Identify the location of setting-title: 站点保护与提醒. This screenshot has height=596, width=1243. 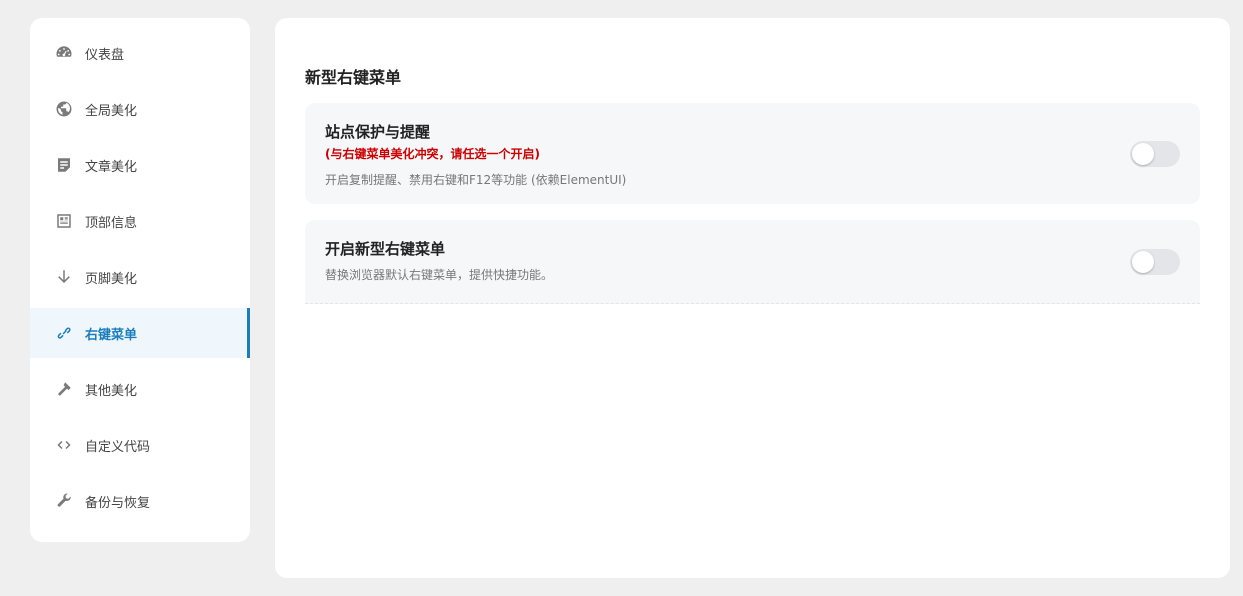
(378, 132).